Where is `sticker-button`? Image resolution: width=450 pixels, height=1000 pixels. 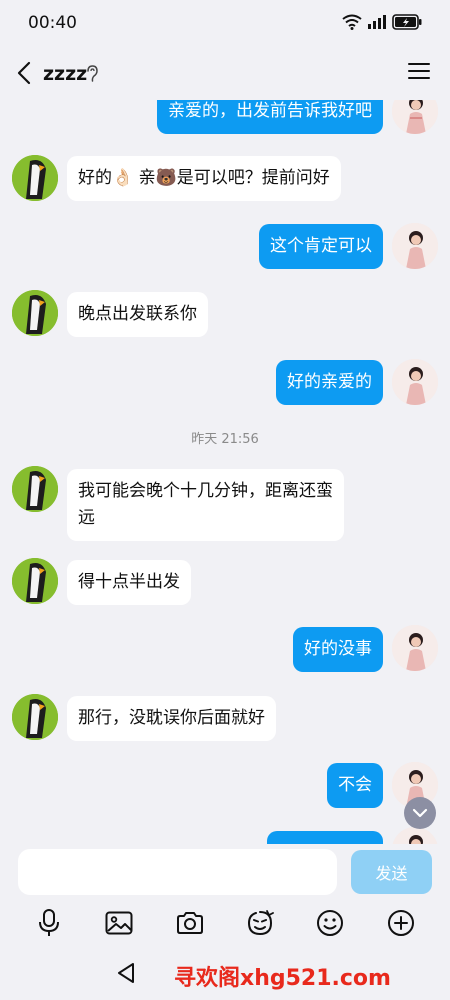 sticker-button is located at coordinates (260, 923).